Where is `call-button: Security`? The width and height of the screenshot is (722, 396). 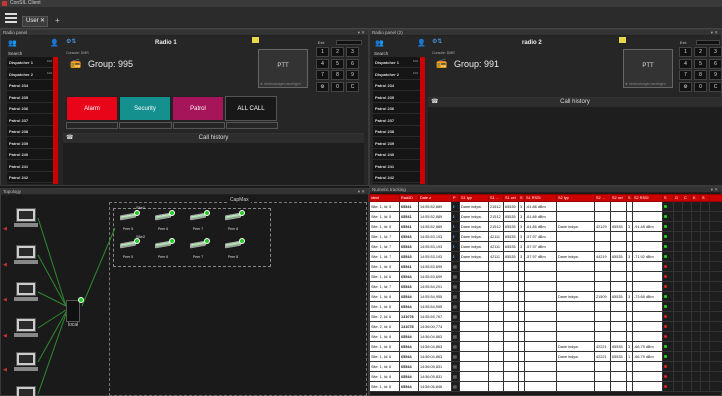 call-button: Security is located at coordinates (145, 108).